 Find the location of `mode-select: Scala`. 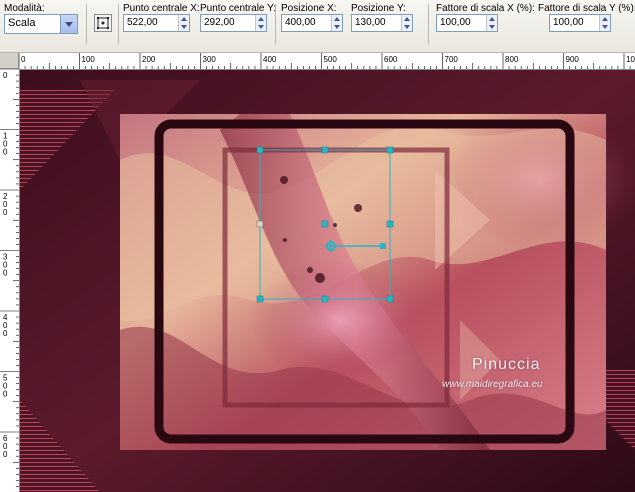

mode-select: Scala is located at coordinates (41, 24).